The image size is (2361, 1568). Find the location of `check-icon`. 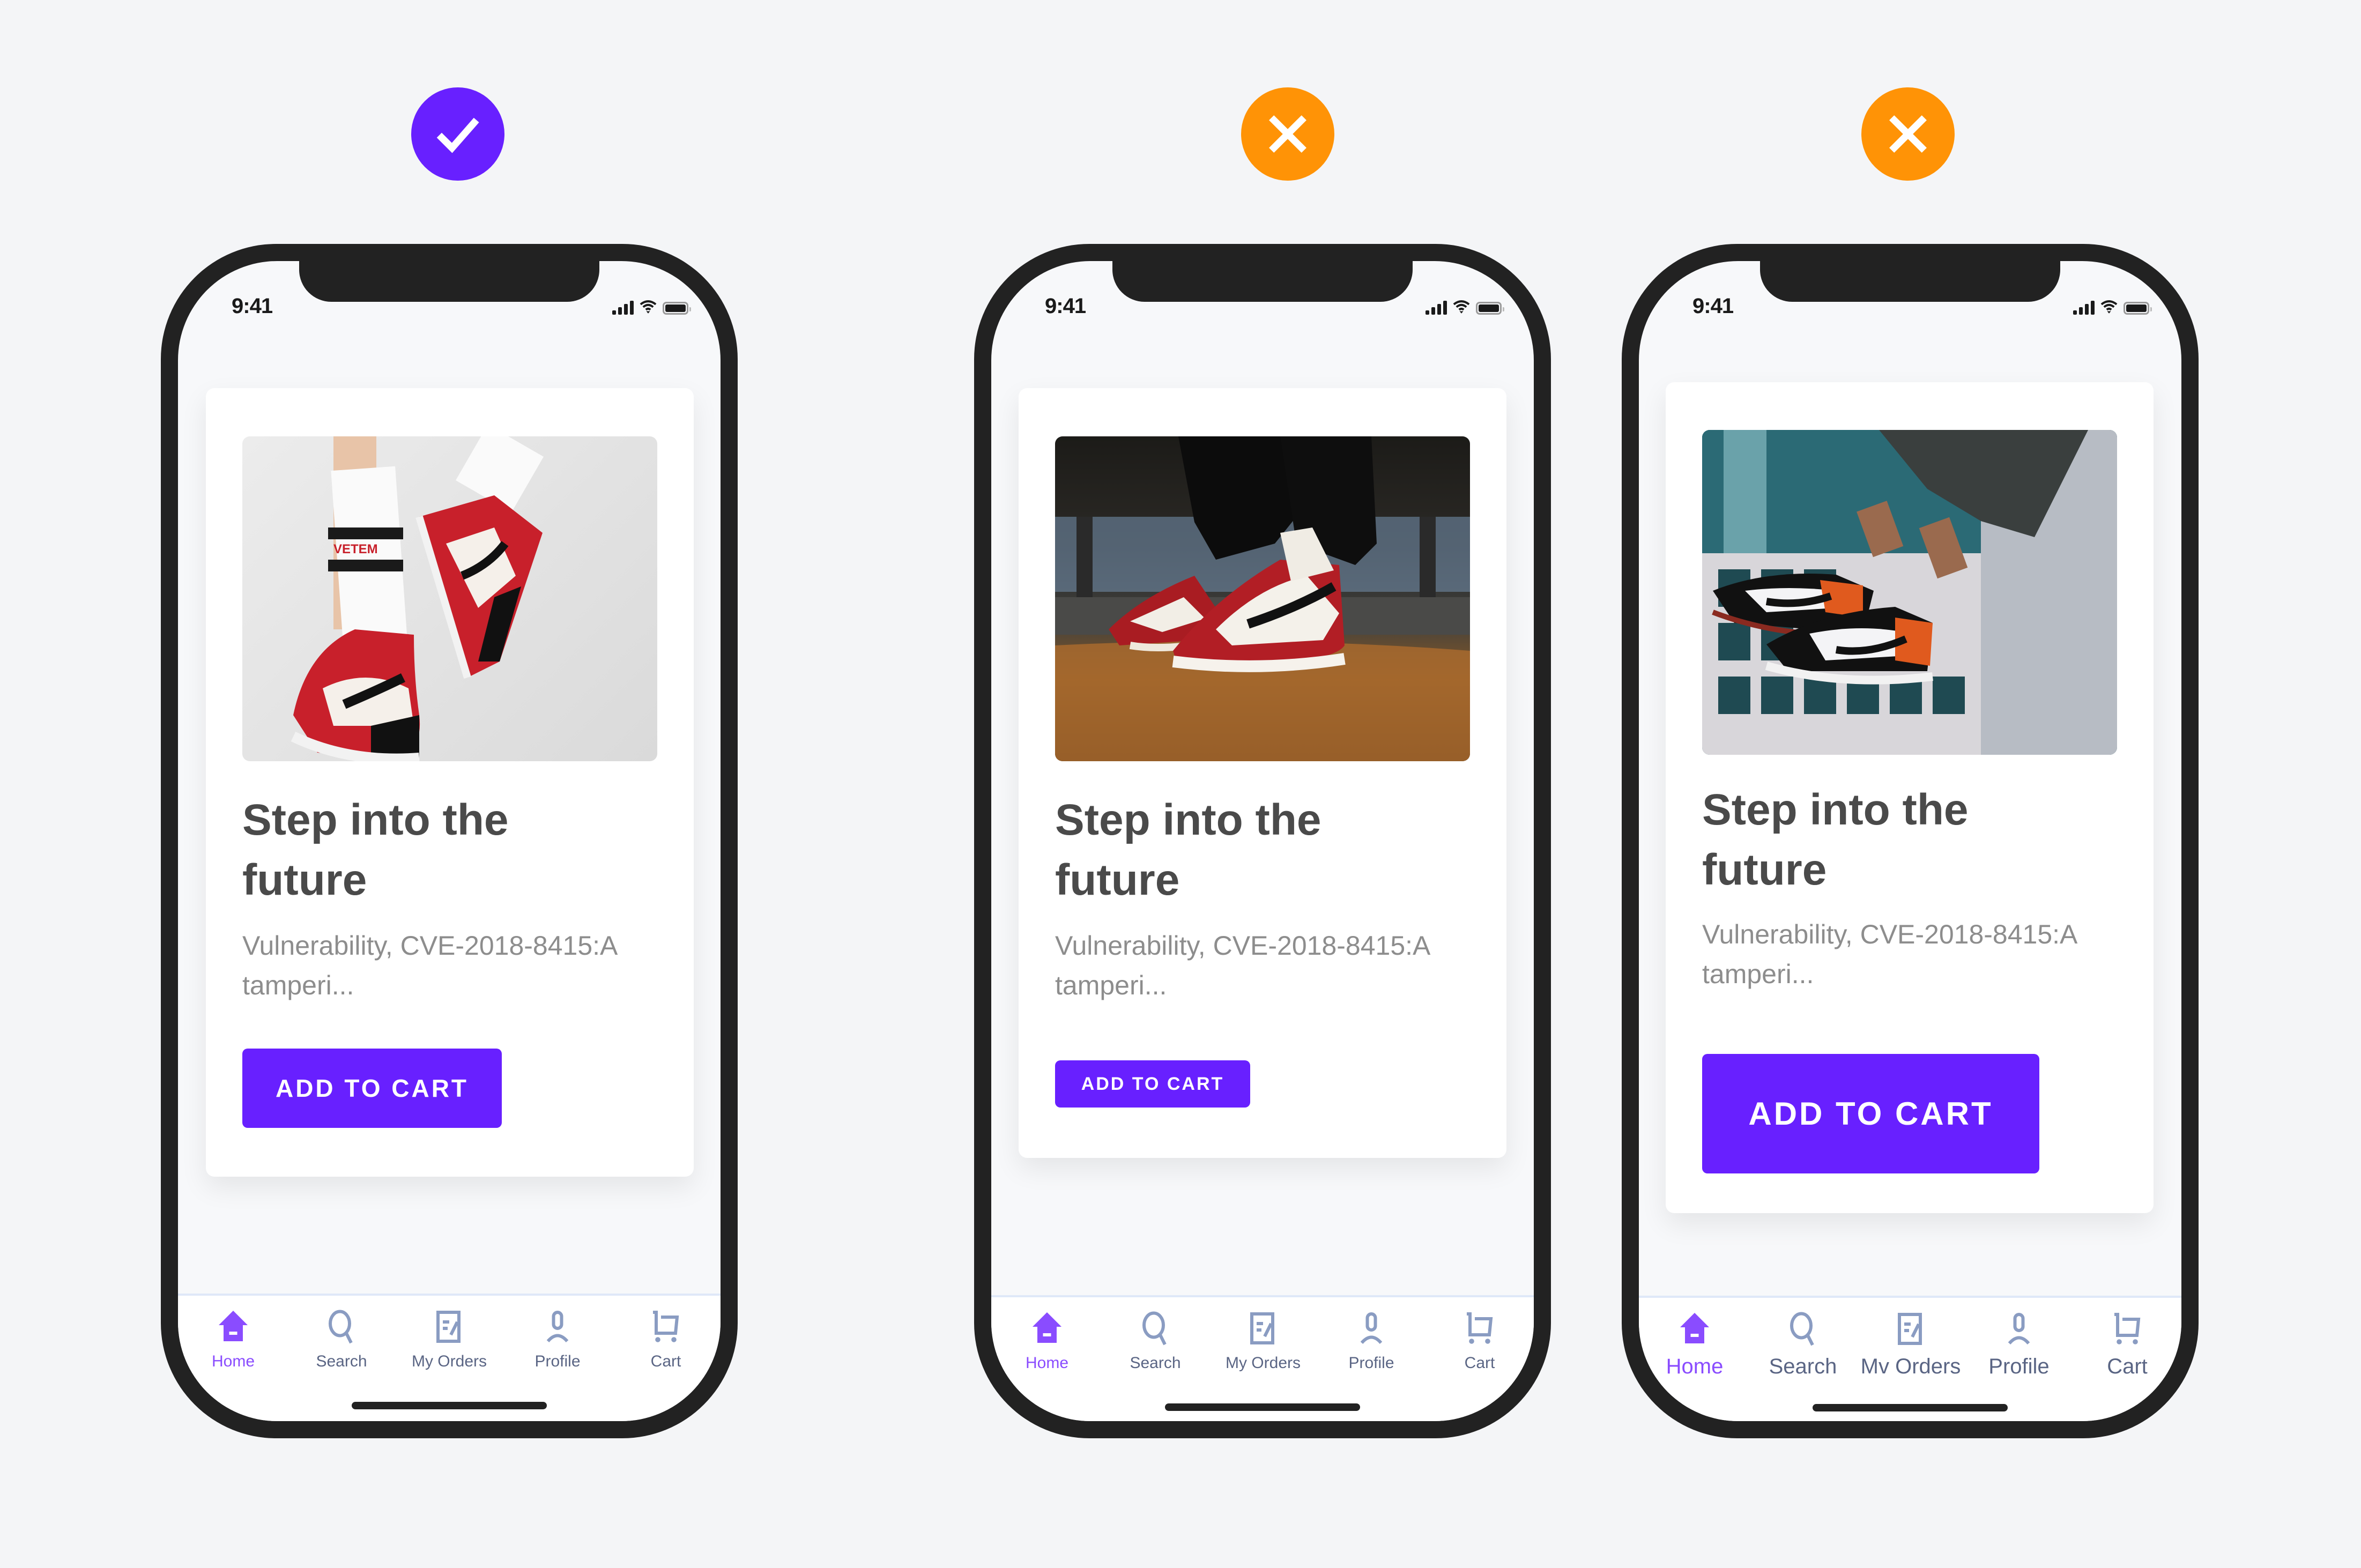

check-icon is located at coordinates (457, 135).